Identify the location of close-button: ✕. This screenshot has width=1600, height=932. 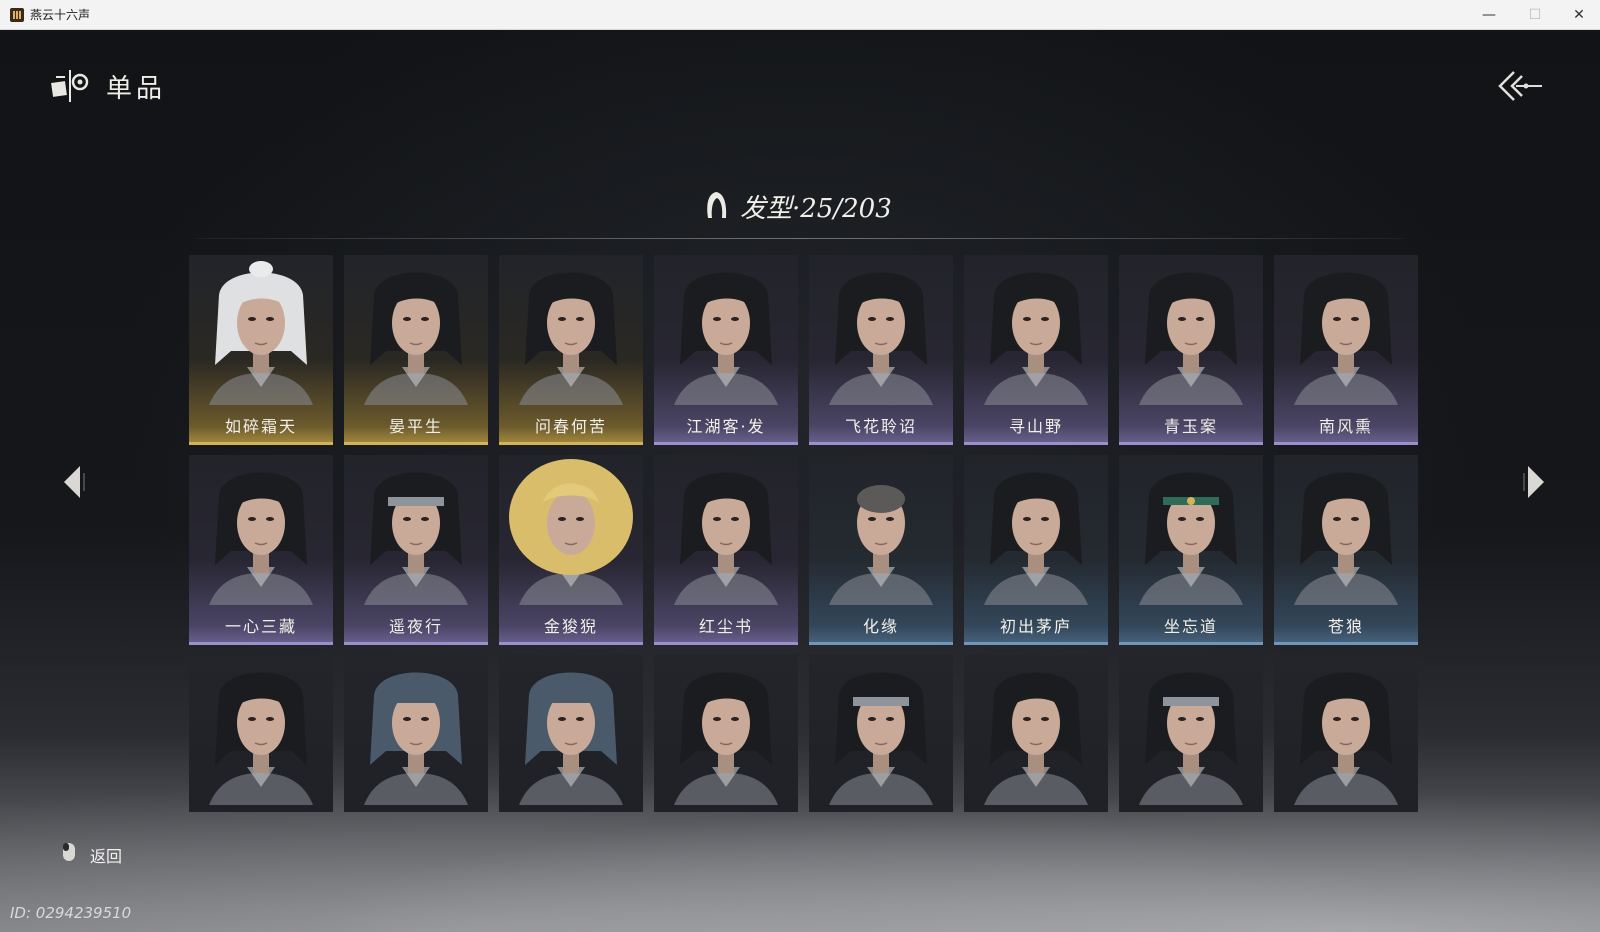
(1578, 15).